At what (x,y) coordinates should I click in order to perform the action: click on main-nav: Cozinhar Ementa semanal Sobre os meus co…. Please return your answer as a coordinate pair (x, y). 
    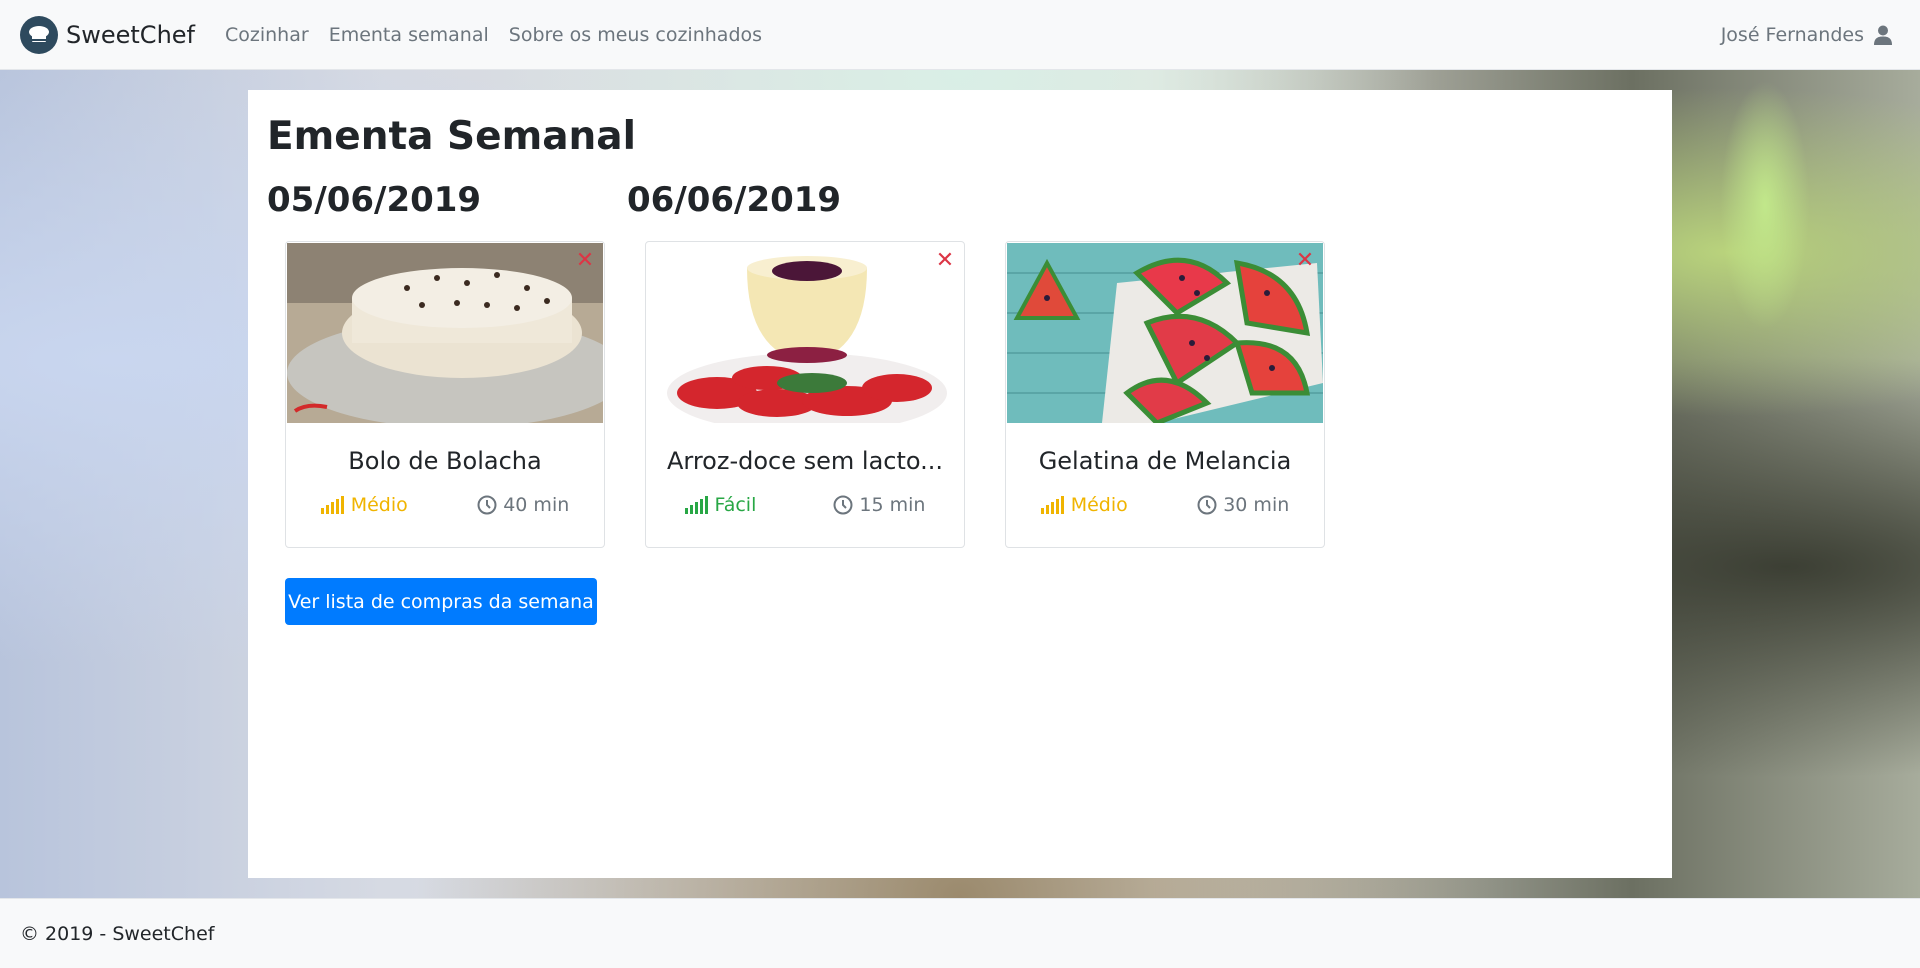
    Looking at the image, I should click on (493, 35).